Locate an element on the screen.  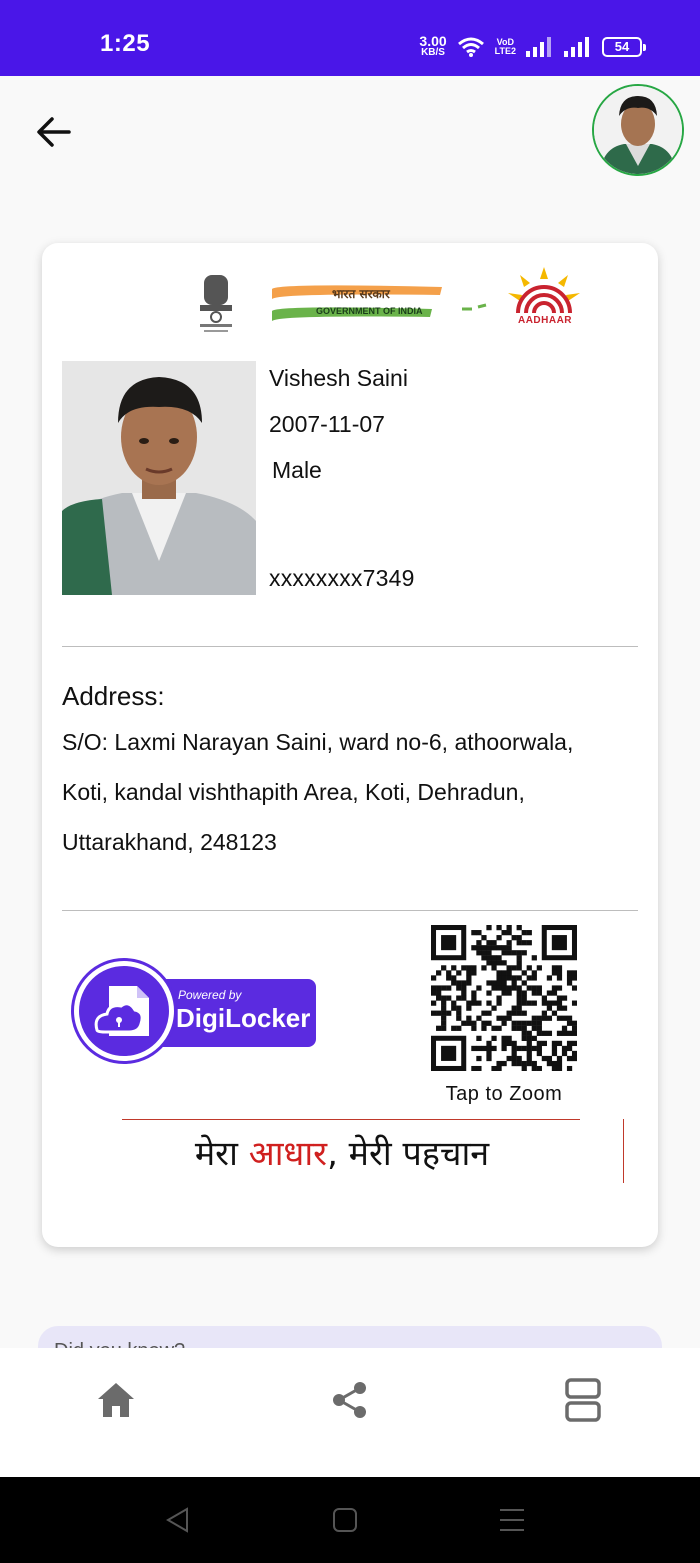
share-button is located at coordinates (350, 1400).